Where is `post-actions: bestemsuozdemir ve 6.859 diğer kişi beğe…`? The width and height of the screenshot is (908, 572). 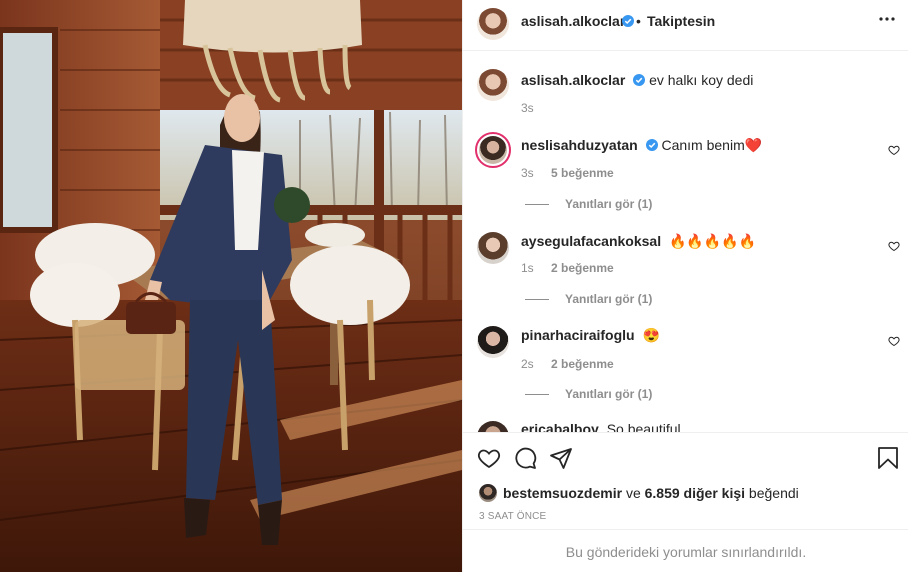
post-actions: bestemsuozdemir ve 6.859 diğer kişi beğe… is located at coordinates (685, 502).